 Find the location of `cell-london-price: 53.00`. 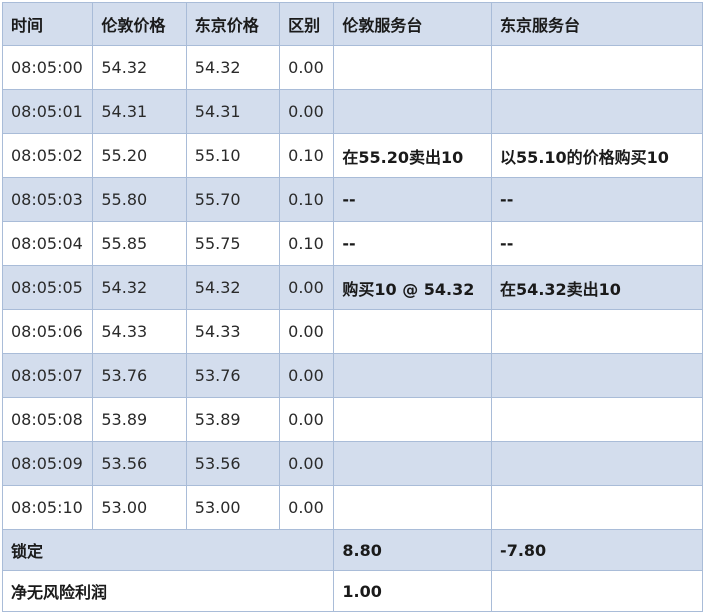

cell-london-price: 53.00 is located at coordinates (139, 507).